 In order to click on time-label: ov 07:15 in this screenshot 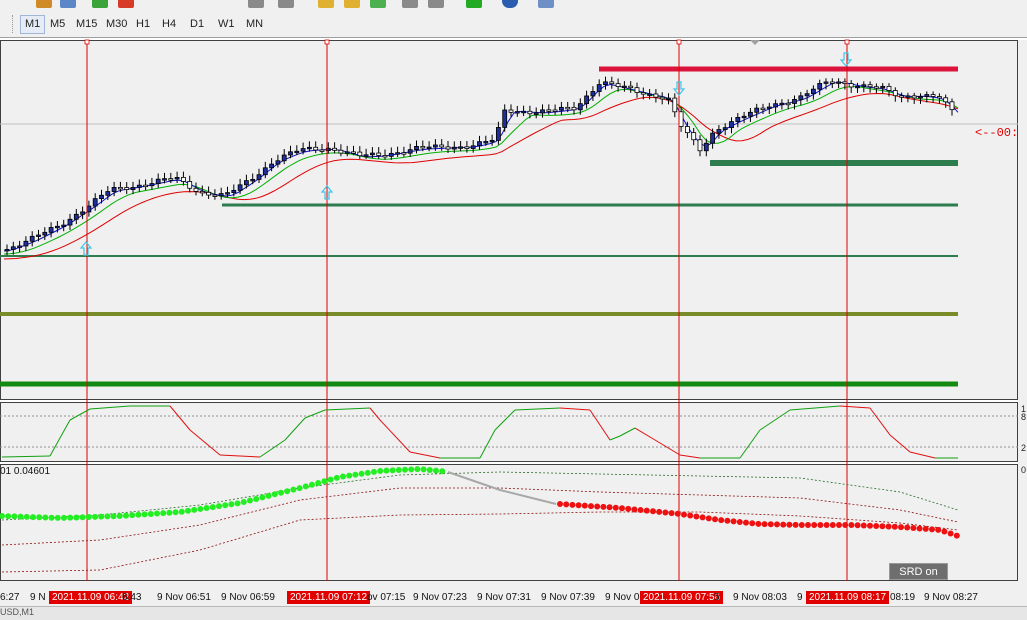, I will do `click(386, 597)`.